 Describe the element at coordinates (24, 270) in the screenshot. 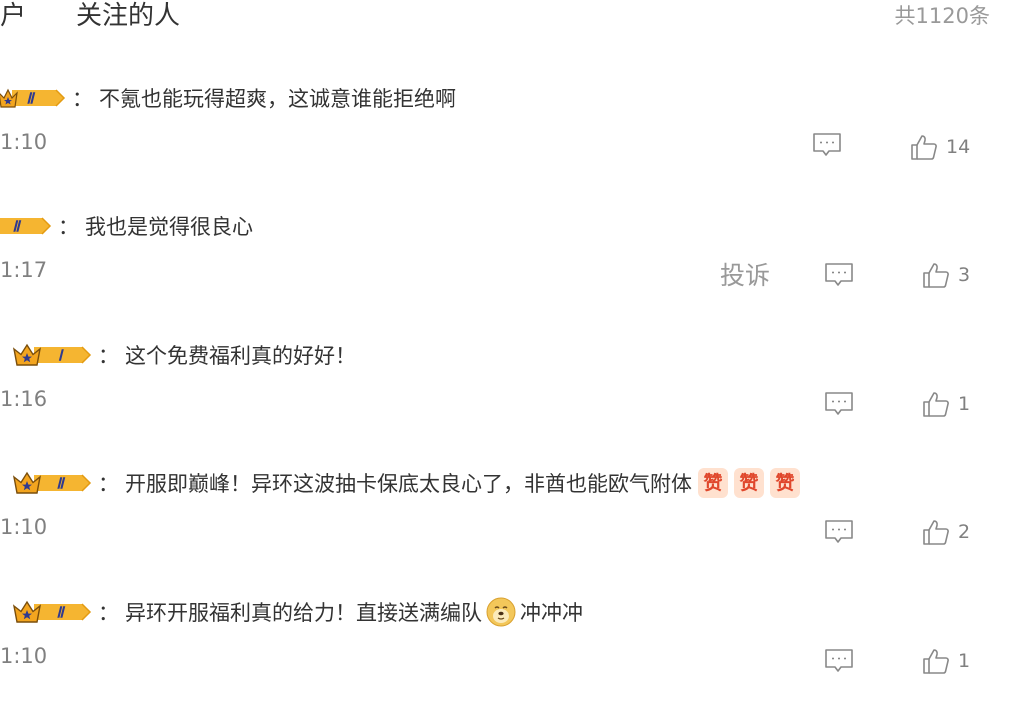

I see `comment-time: 1:17` at that location.